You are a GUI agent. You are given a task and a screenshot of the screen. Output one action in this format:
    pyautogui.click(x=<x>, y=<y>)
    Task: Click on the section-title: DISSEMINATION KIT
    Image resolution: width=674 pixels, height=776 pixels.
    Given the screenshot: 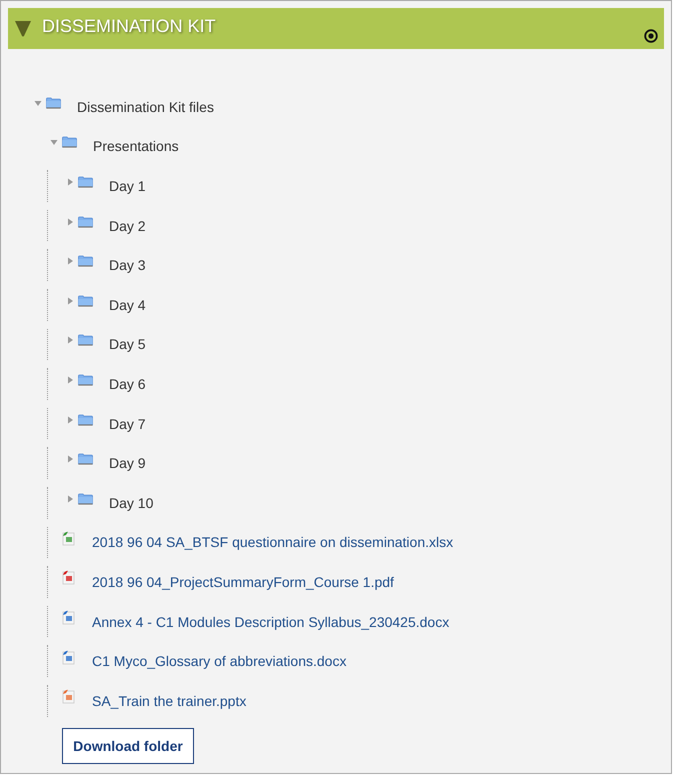 What is the action you would take?
    pyautogui.click(x=129, y=26)
    